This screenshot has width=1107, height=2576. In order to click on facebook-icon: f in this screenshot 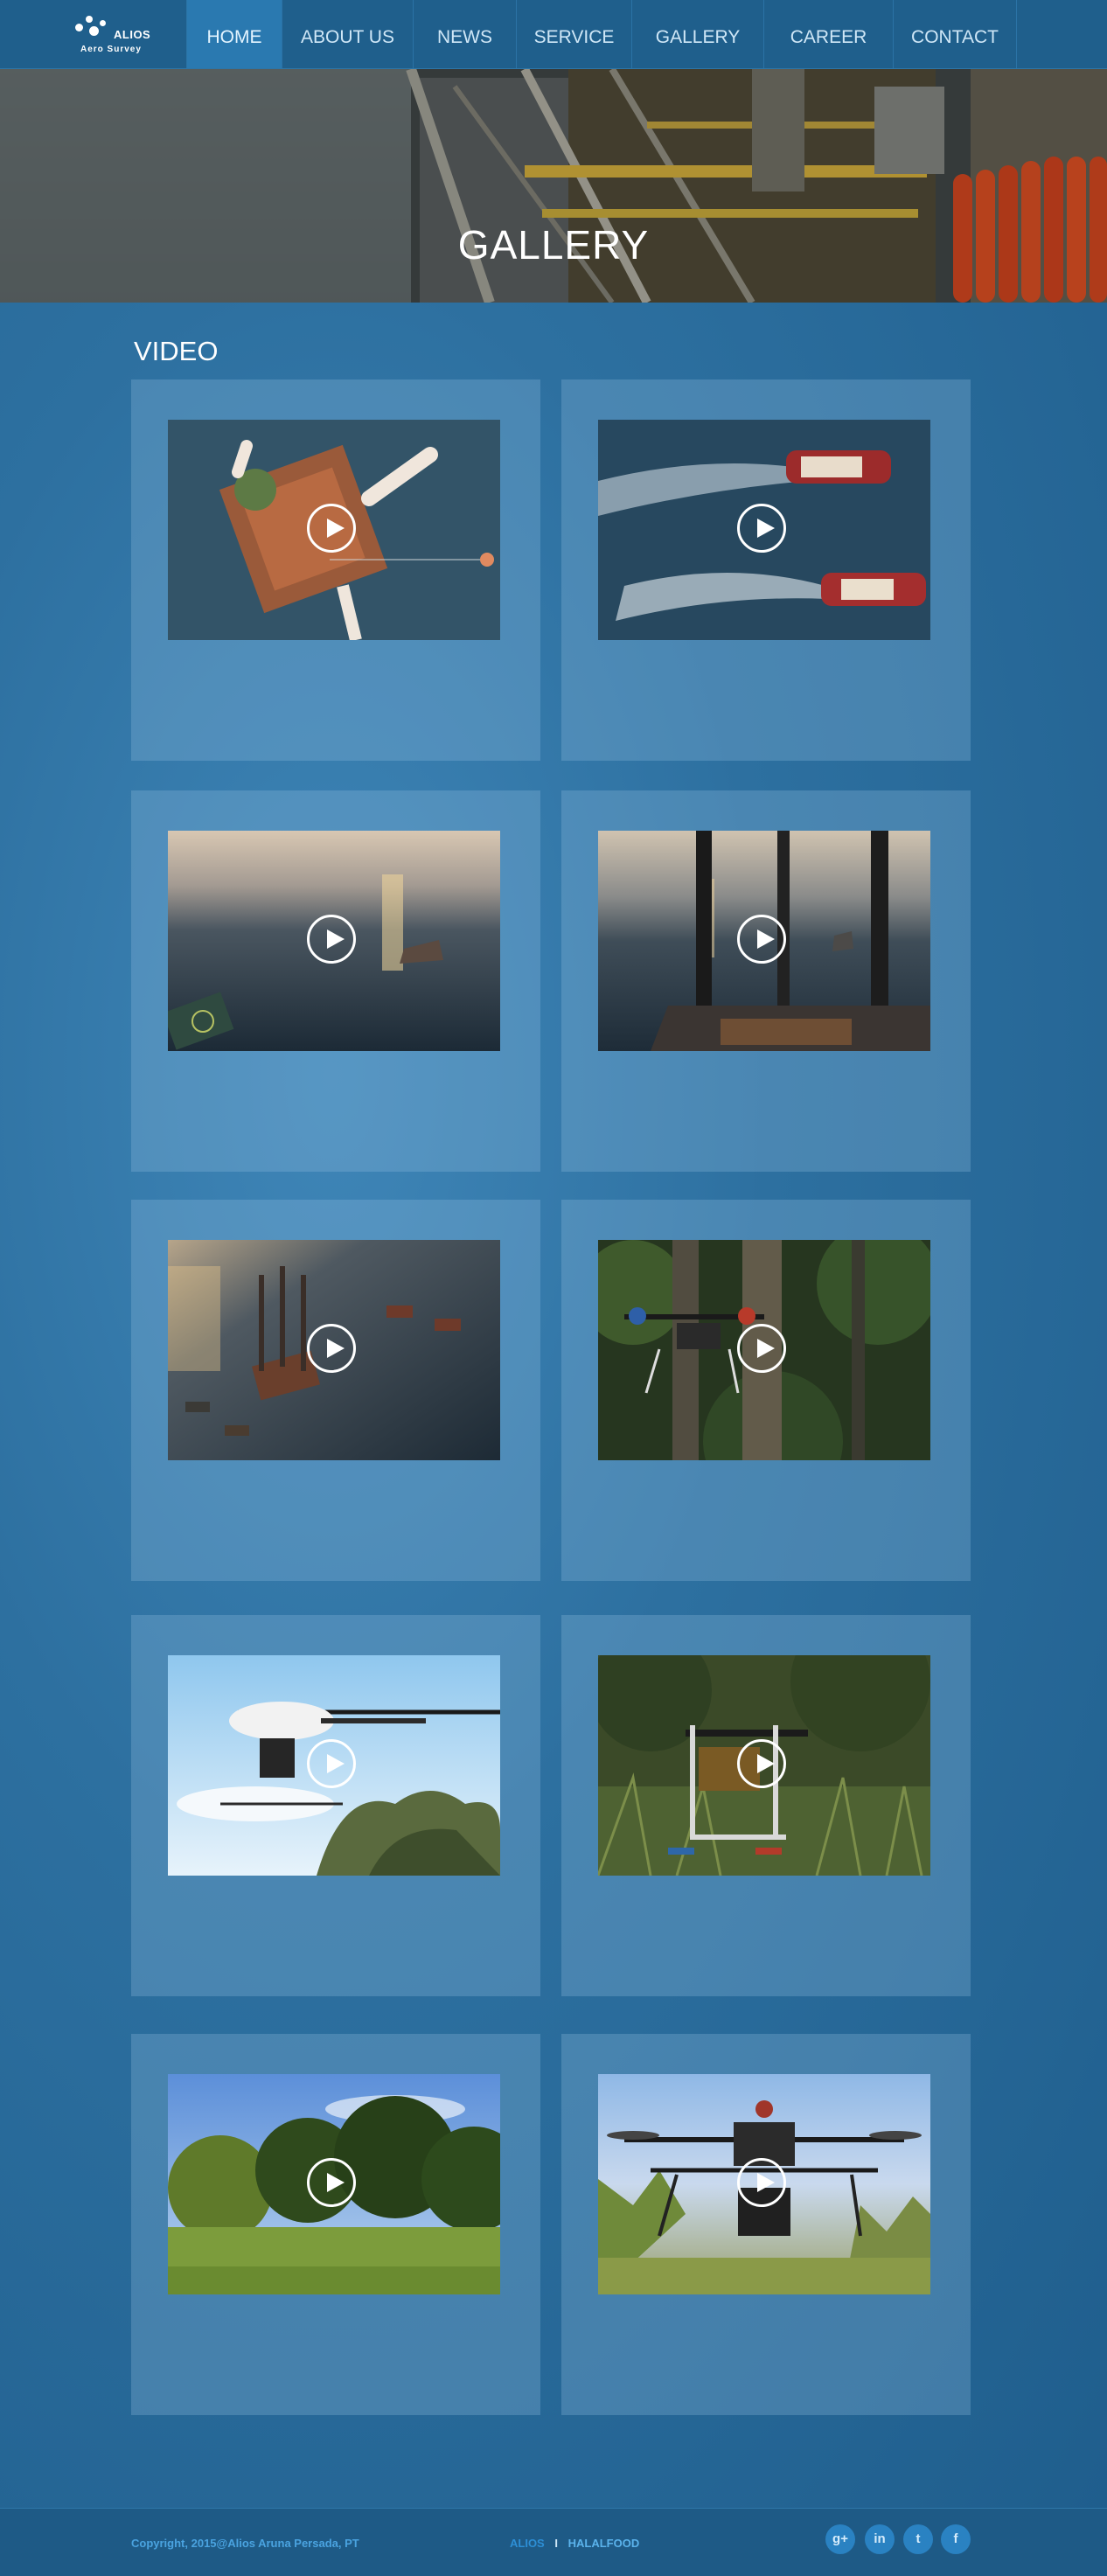, I will do `click(956, 2539)`.